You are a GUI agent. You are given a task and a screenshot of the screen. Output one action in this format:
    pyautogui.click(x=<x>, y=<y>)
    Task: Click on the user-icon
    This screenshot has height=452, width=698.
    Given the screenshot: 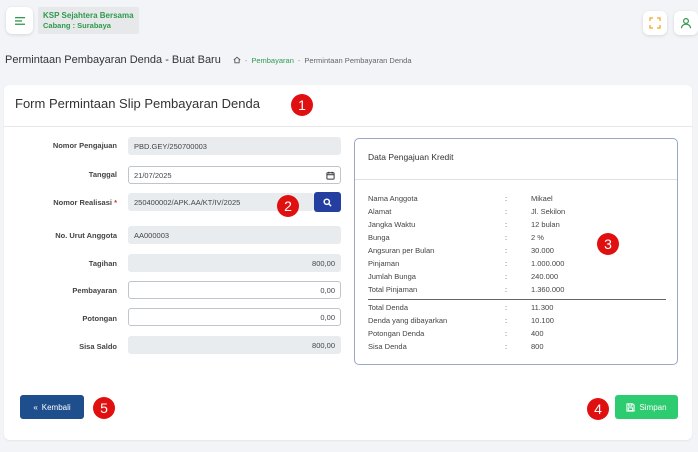 What is the action you would take?
    pyautogui.click(x=686, y=23)
    